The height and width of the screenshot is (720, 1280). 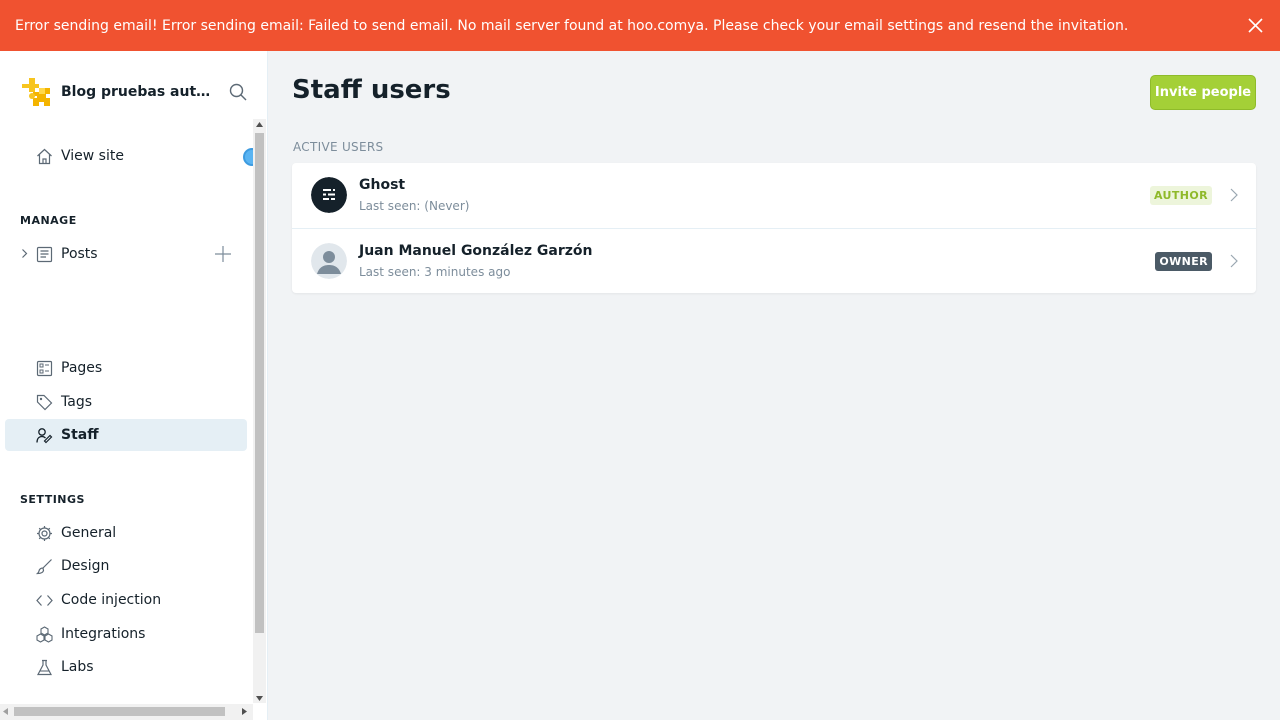 I want to click on page-title: Staff users, so click(x=371, y=90).